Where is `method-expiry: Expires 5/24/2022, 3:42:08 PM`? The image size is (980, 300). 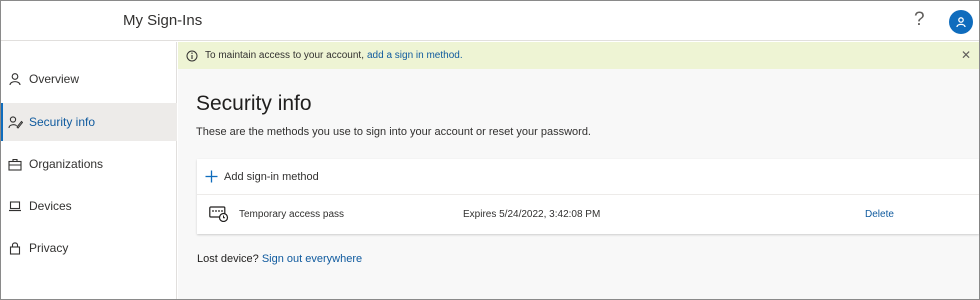 method-expiry: Expires 5/24/2022, 3:42:08 PM is located at coordinates (532, 214).